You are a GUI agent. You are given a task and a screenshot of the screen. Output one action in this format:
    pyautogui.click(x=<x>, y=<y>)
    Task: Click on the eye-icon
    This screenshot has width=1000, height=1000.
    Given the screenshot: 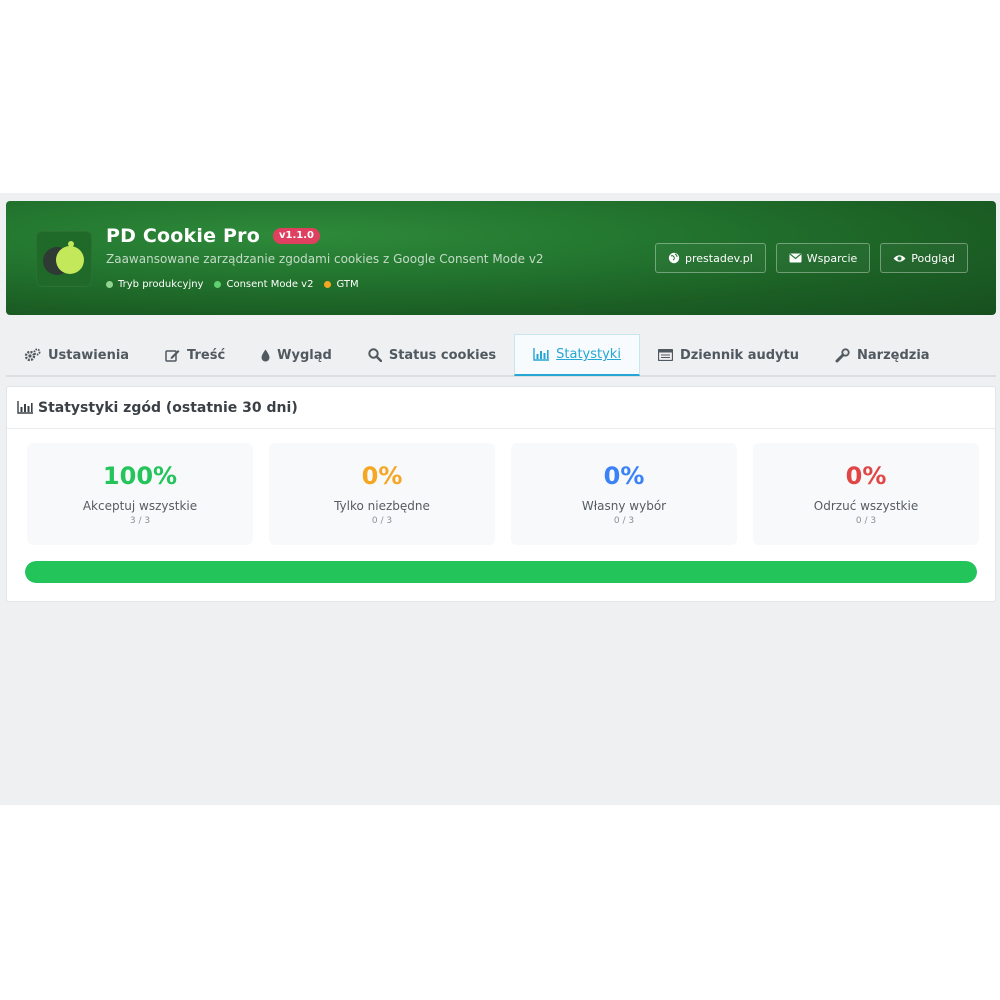 What is the action you would take?
    pyautogui.click(x=899, y=258)
    